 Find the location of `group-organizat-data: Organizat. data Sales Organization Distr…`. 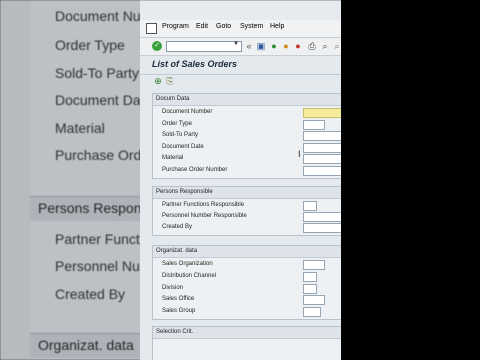

group-organizat-data: Organizat. data Sales Organization Distr… is located at coordinates (246, 282).